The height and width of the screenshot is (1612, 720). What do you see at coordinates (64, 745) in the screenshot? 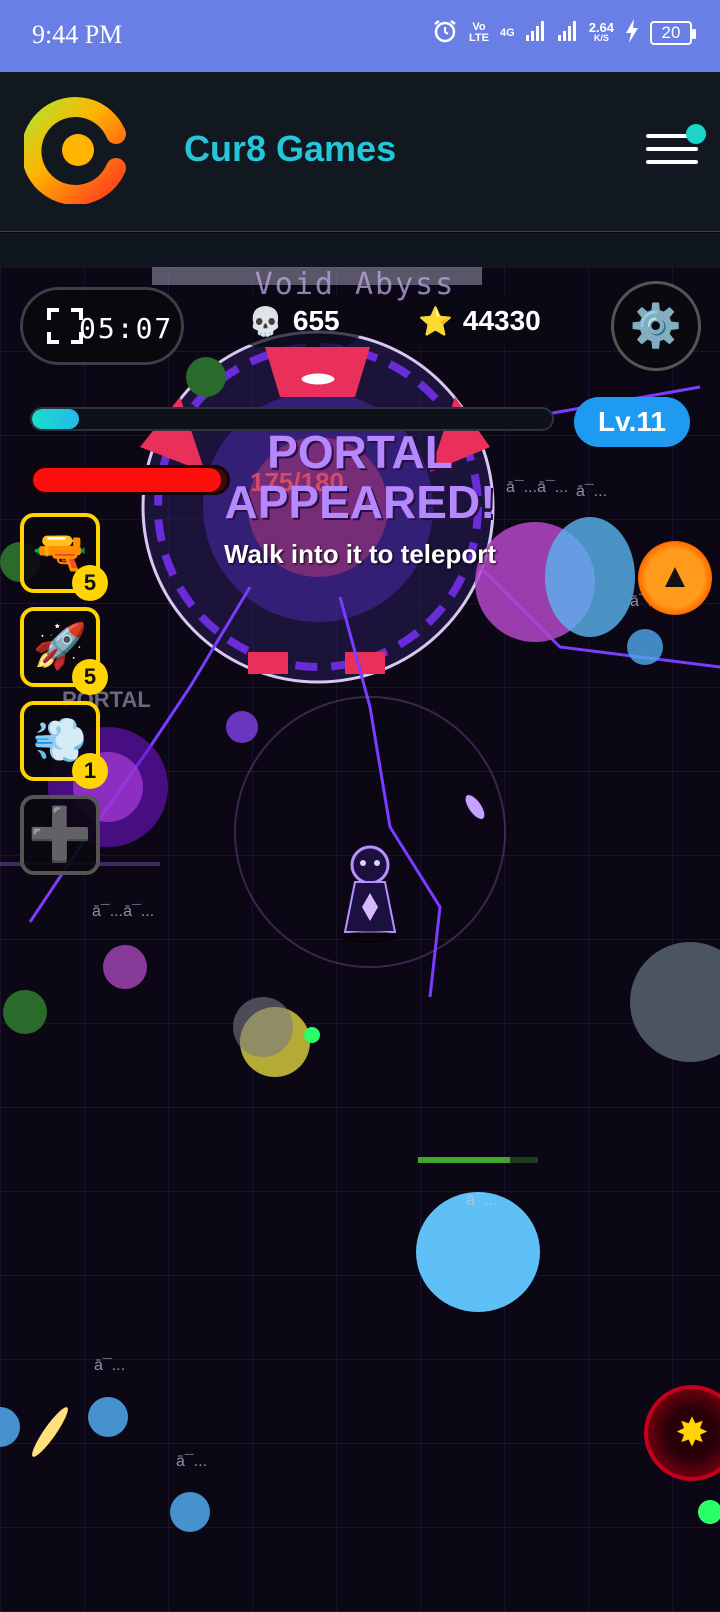
I see `weapon-slot-smoke: 💨 1` at bounding box center [64, 745].